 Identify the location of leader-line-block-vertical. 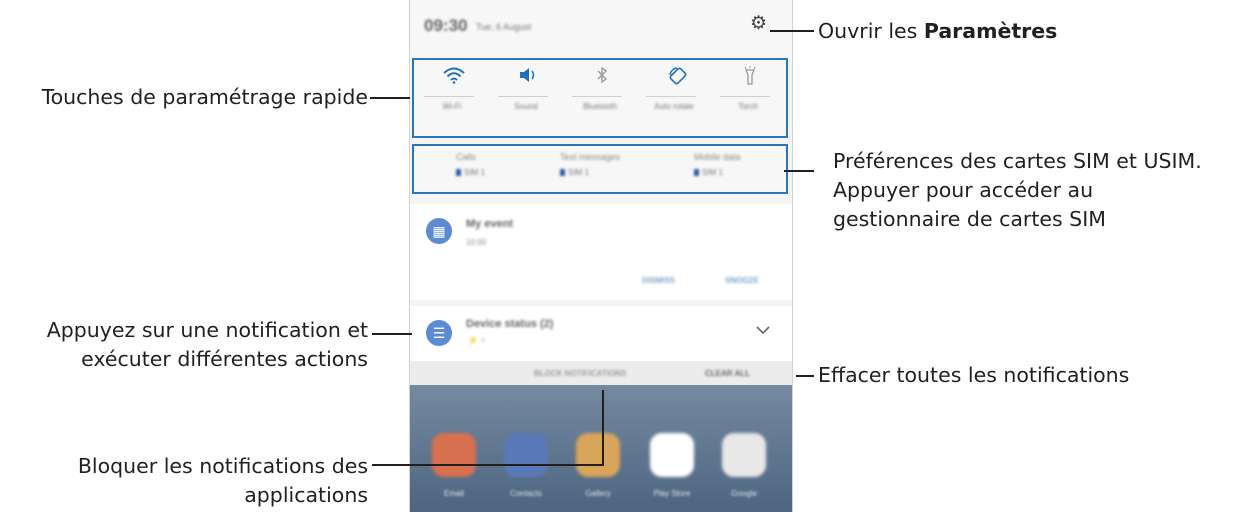
(603, 427).